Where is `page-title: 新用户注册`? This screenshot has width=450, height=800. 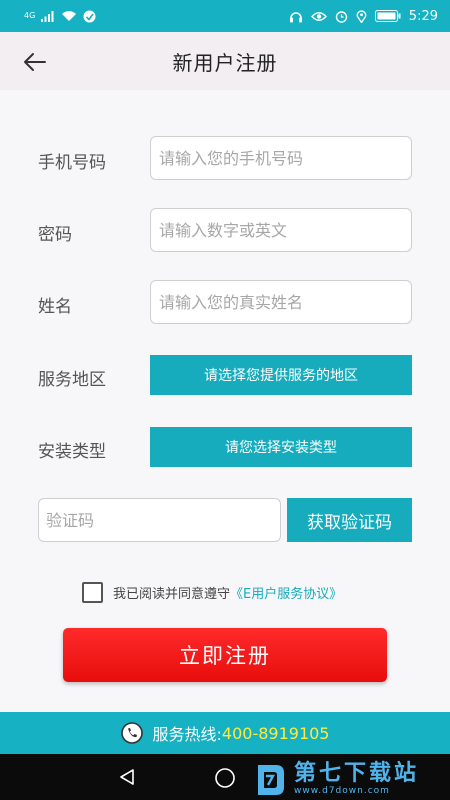 page-title: 新用户注册 is located at coordinates (225, 62).